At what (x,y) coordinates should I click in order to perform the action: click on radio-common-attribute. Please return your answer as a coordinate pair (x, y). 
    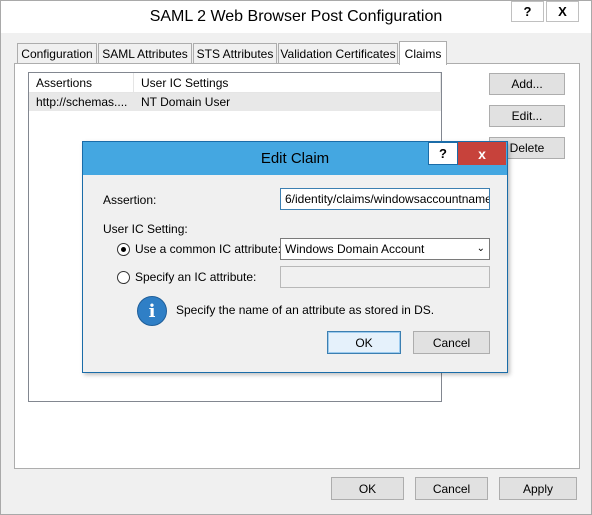
    Looking at the image, I should click on (123, 249).